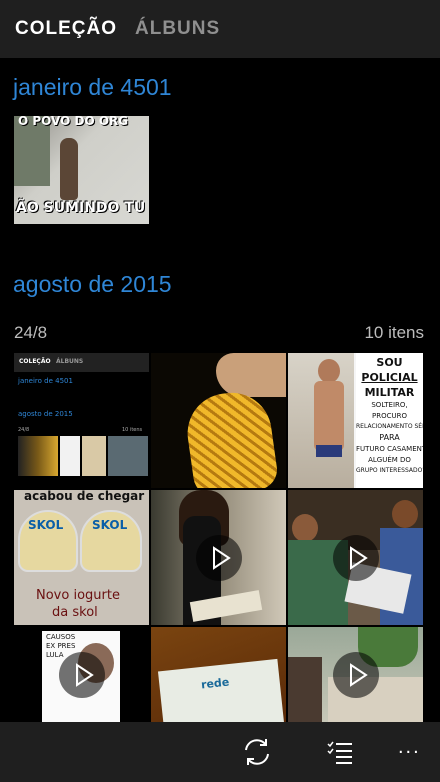  What do you see at coordinates (78, 595) in the screenshot?
I see `skol-bottom-caption-1: Novo iogurte` at bounding box center [78, 595].